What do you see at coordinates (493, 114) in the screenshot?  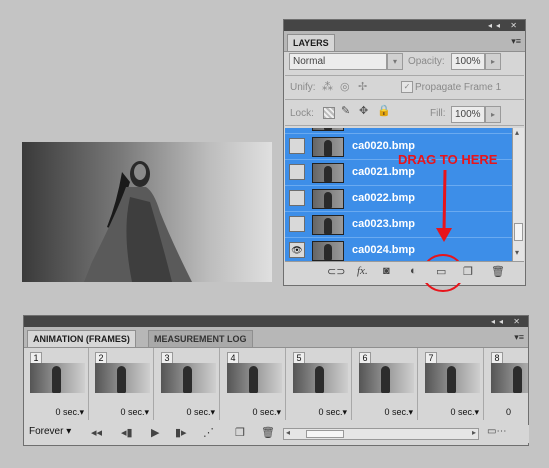 I see `fill-slider-icon: ▸` at bounding box center [493, 114].